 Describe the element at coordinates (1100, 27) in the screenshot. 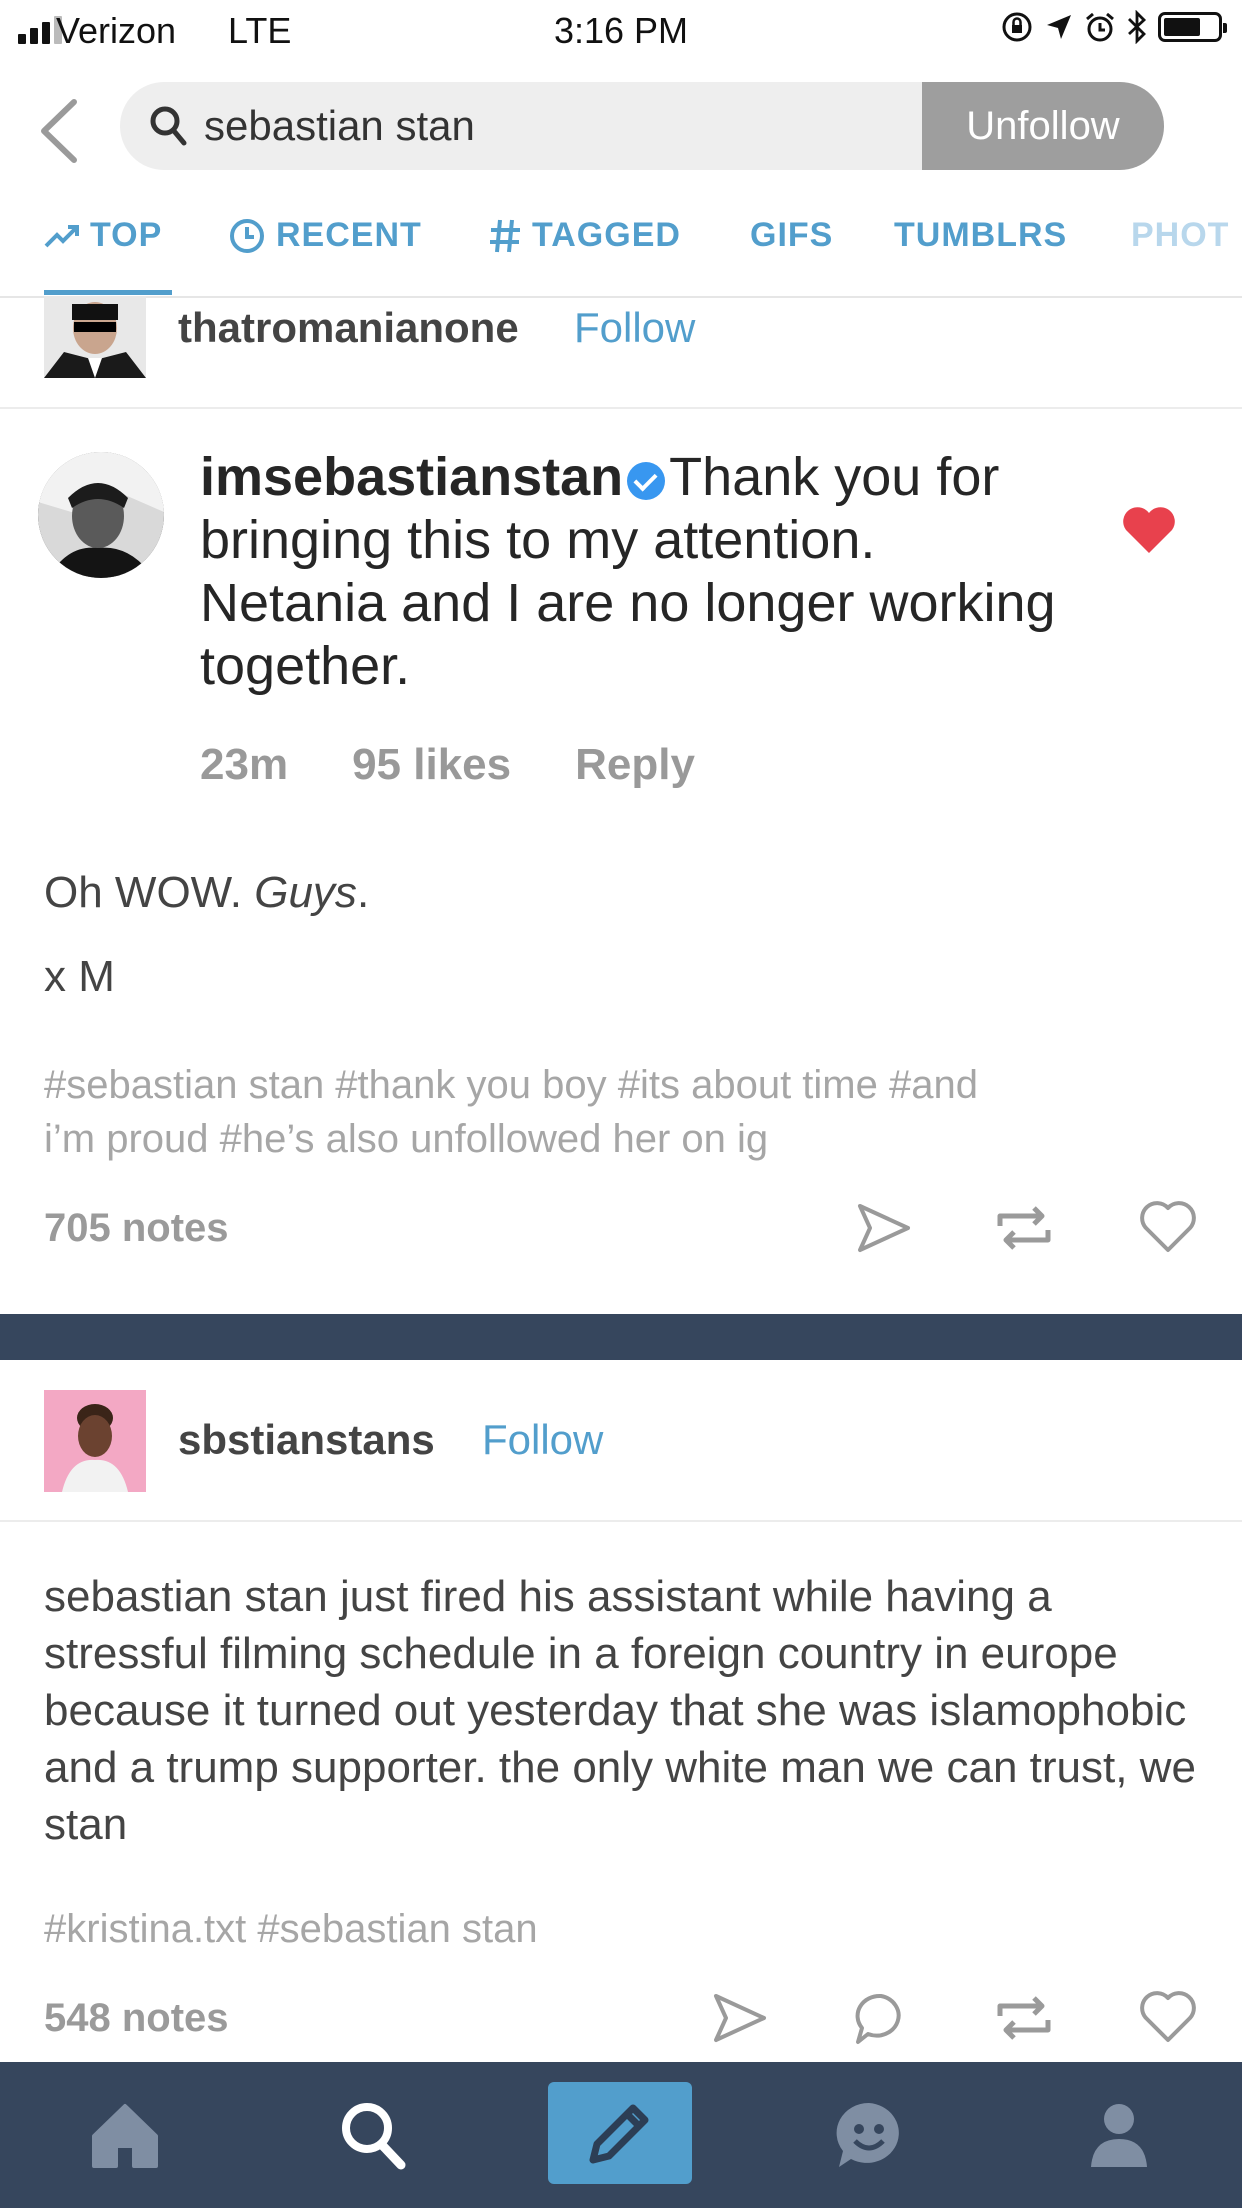

I see `alarm-icon` at that location.